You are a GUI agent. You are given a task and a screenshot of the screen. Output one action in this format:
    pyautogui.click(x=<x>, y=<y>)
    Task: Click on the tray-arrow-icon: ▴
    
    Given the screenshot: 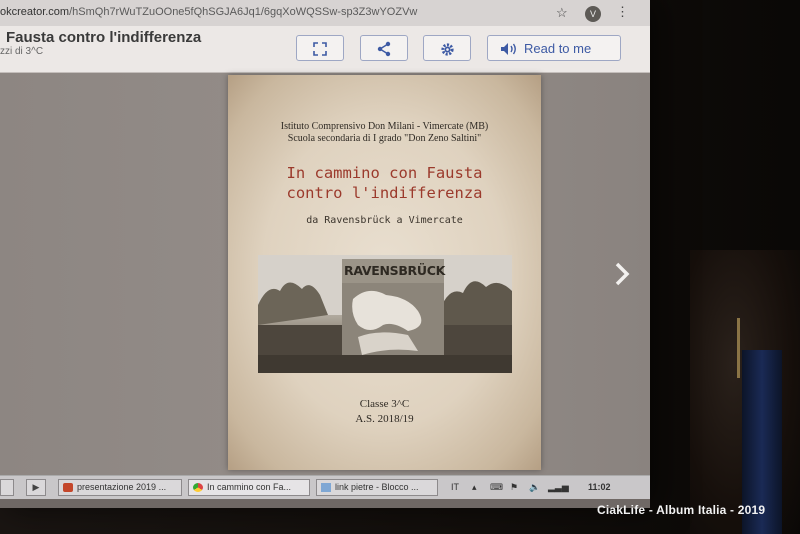 What is the action you would take?
    pyautogui.click(x=474, y=487)
    